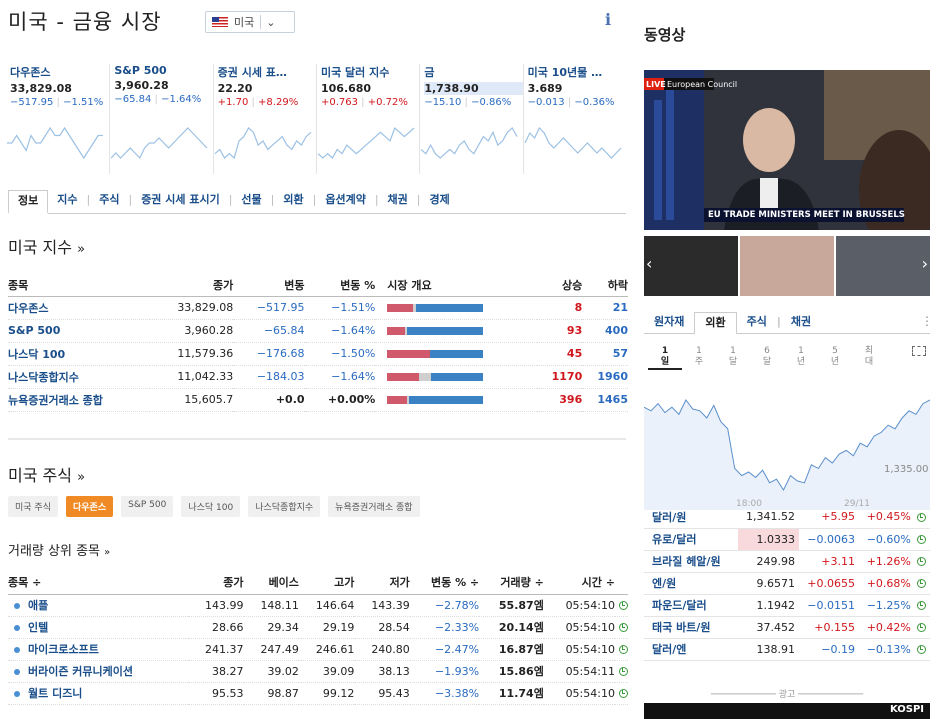 The image size is (936, 719). What do you see at coordinates (691, 266) in the screenshot?
I see `video-thumb: ‹` at bounding box center [691, 266].